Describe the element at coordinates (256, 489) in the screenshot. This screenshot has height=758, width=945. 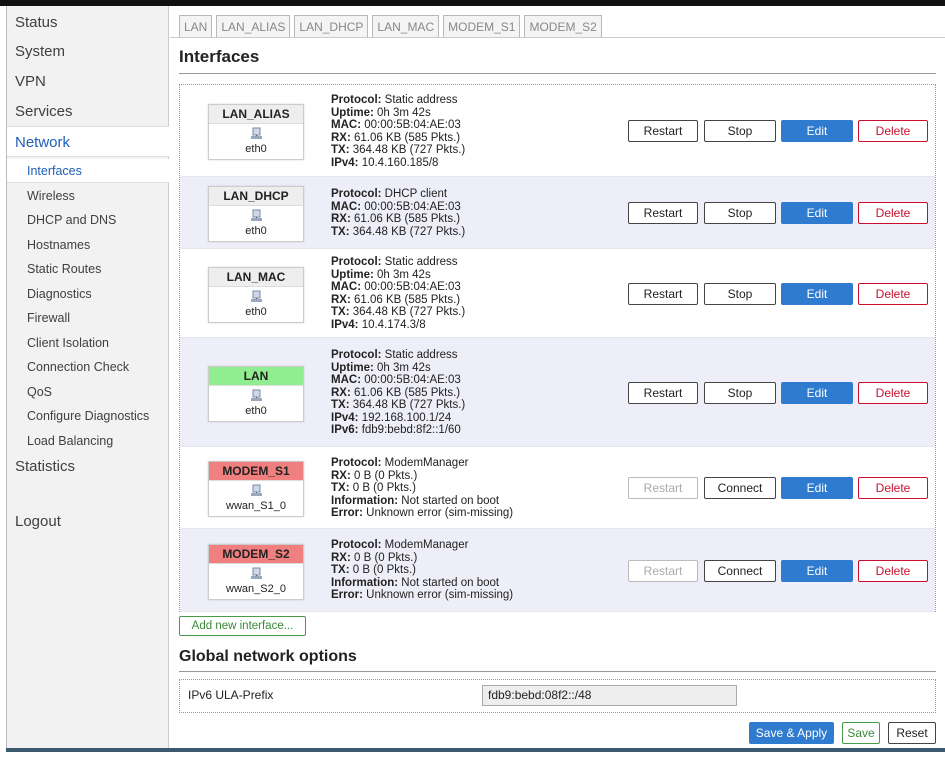
I see `interface-badge: MODEM_S1 wwan_S1_0` at that location.